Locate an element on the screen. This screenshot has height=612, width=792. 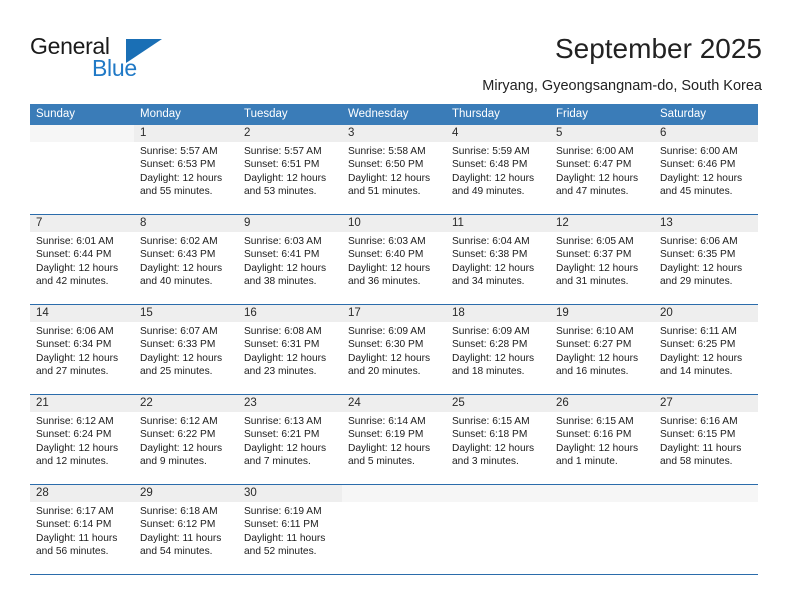
day-number: 25 is located at coordinates (498, 403).